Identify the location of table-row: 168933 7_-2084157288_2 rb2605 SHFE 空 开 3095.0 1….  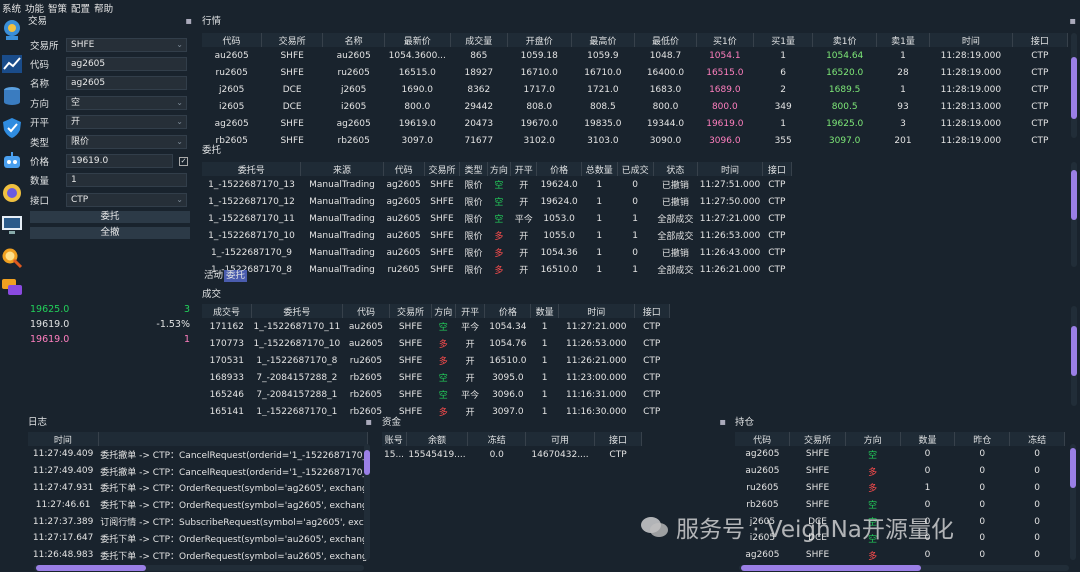
(436, 377).